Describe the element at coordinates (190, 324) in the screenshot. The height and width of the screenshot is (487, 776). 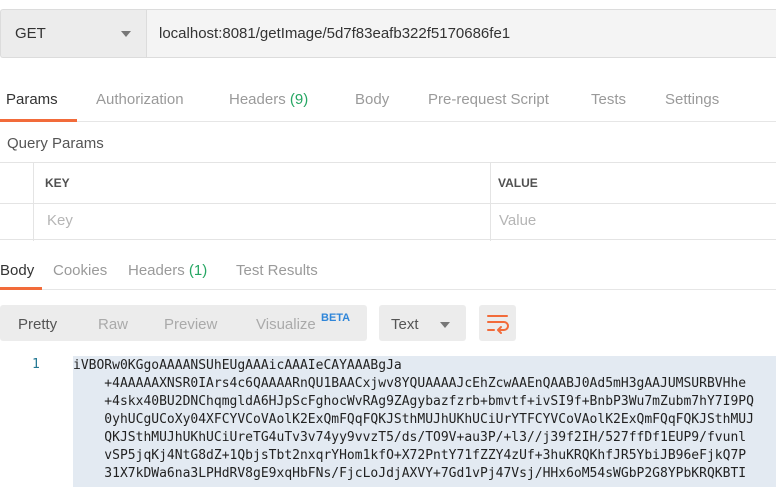
I see `preview-button: Preview` at that location.